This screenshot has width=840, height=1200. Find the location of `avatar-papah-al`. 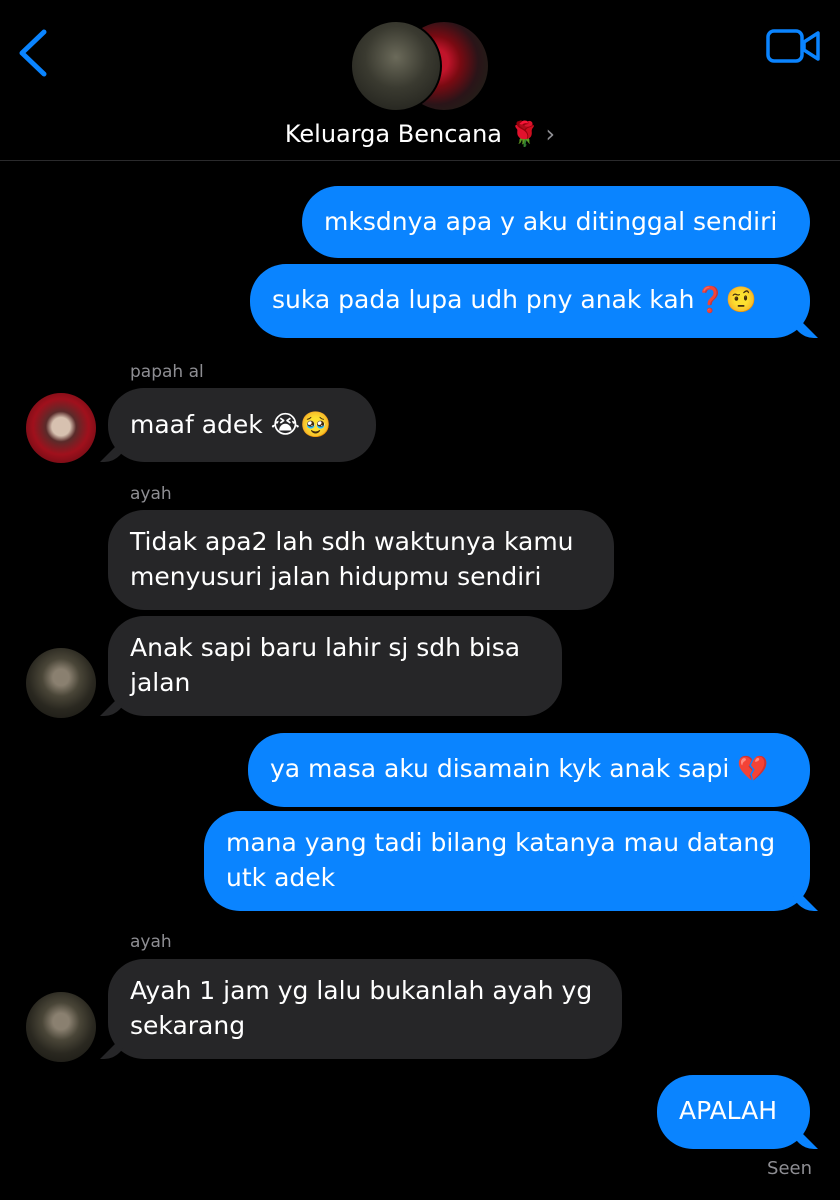

avatar-papah-al is located at coordinates (61, 428).